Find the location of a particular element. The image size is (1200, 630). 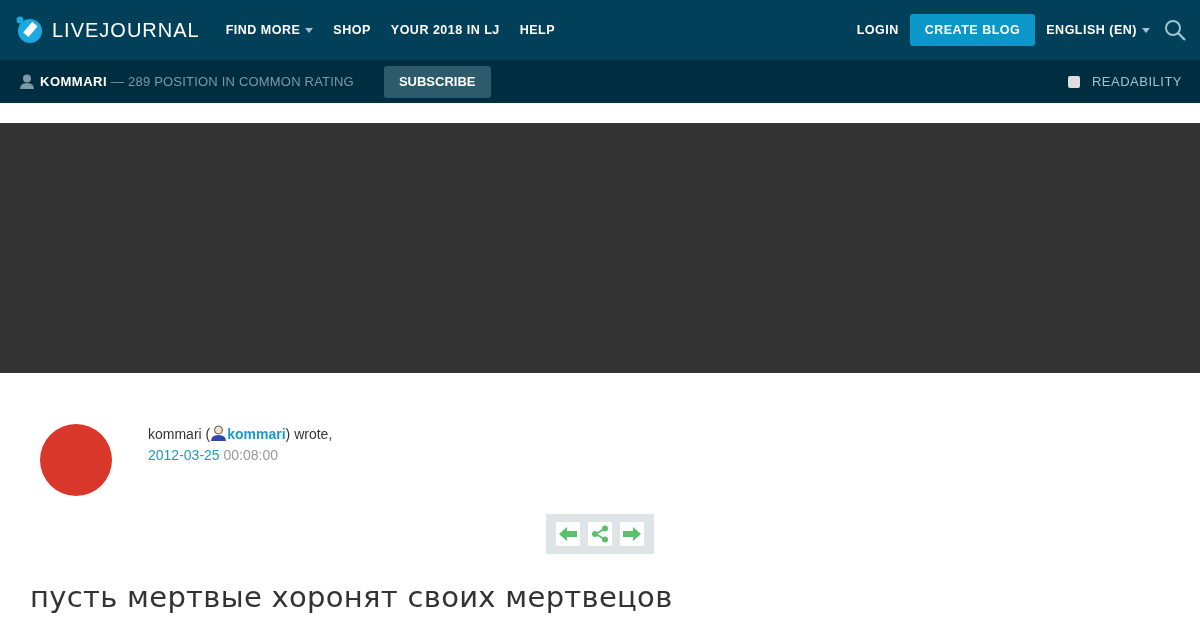

nav-link: FIND MORE is located at coordinates (269, 30).